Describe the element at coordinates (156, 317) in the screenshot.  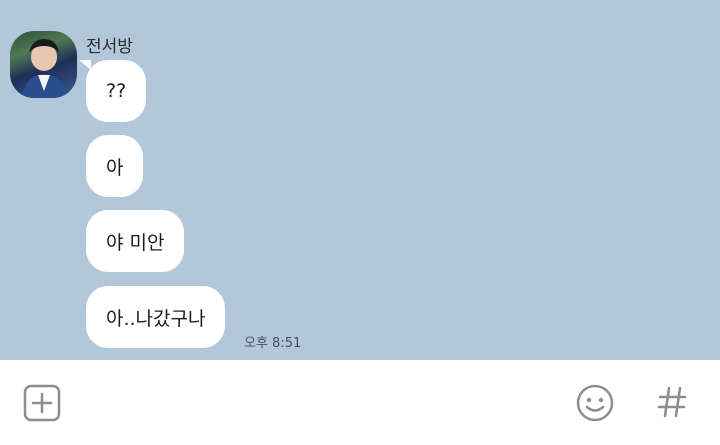
I see `message-bubble: 아..나갔구나` at that location.